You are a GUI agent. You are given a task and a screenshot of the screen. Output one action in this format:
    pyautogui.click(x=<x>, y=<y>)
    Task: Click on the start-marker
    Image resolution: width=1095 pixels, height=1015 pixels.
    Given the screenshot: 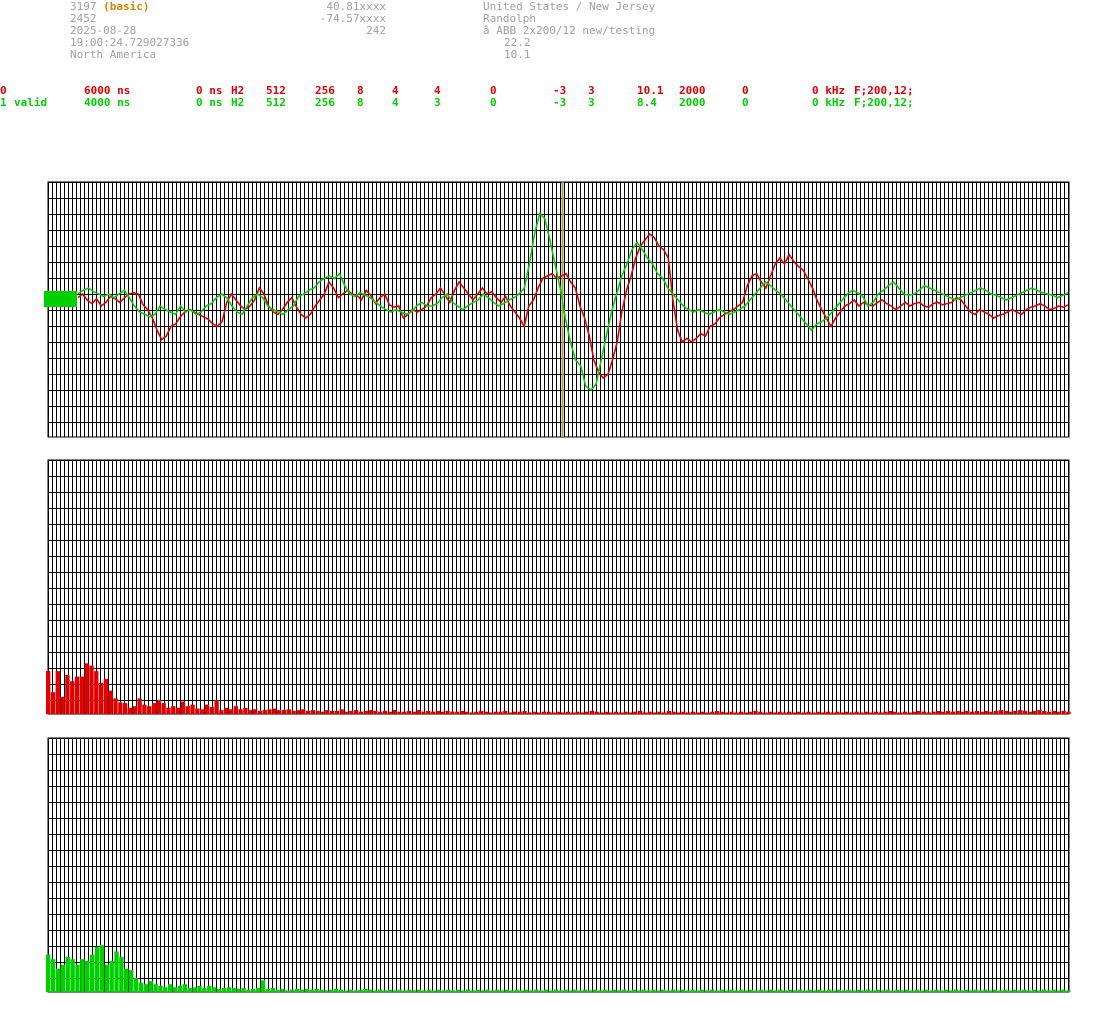 What is the action you would take?
    pyautogui.click(x=60, y=299)
    